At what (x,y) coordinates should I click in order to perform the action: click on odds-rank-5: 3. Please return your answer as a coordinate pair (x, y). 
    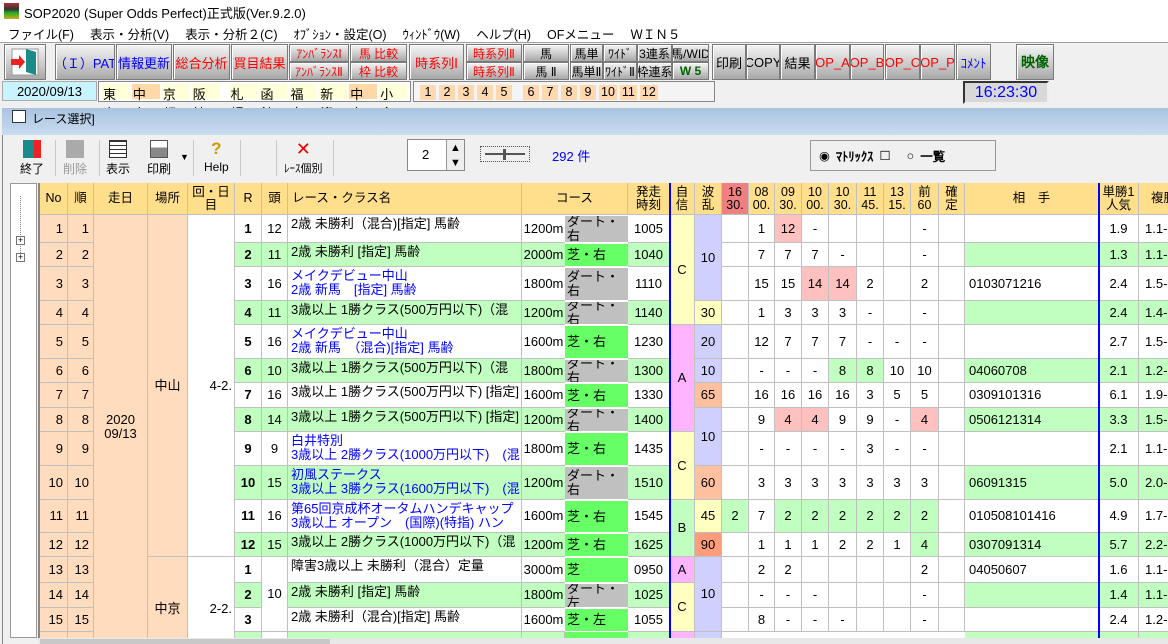
    Looking at the image, I should click on (870, 395).